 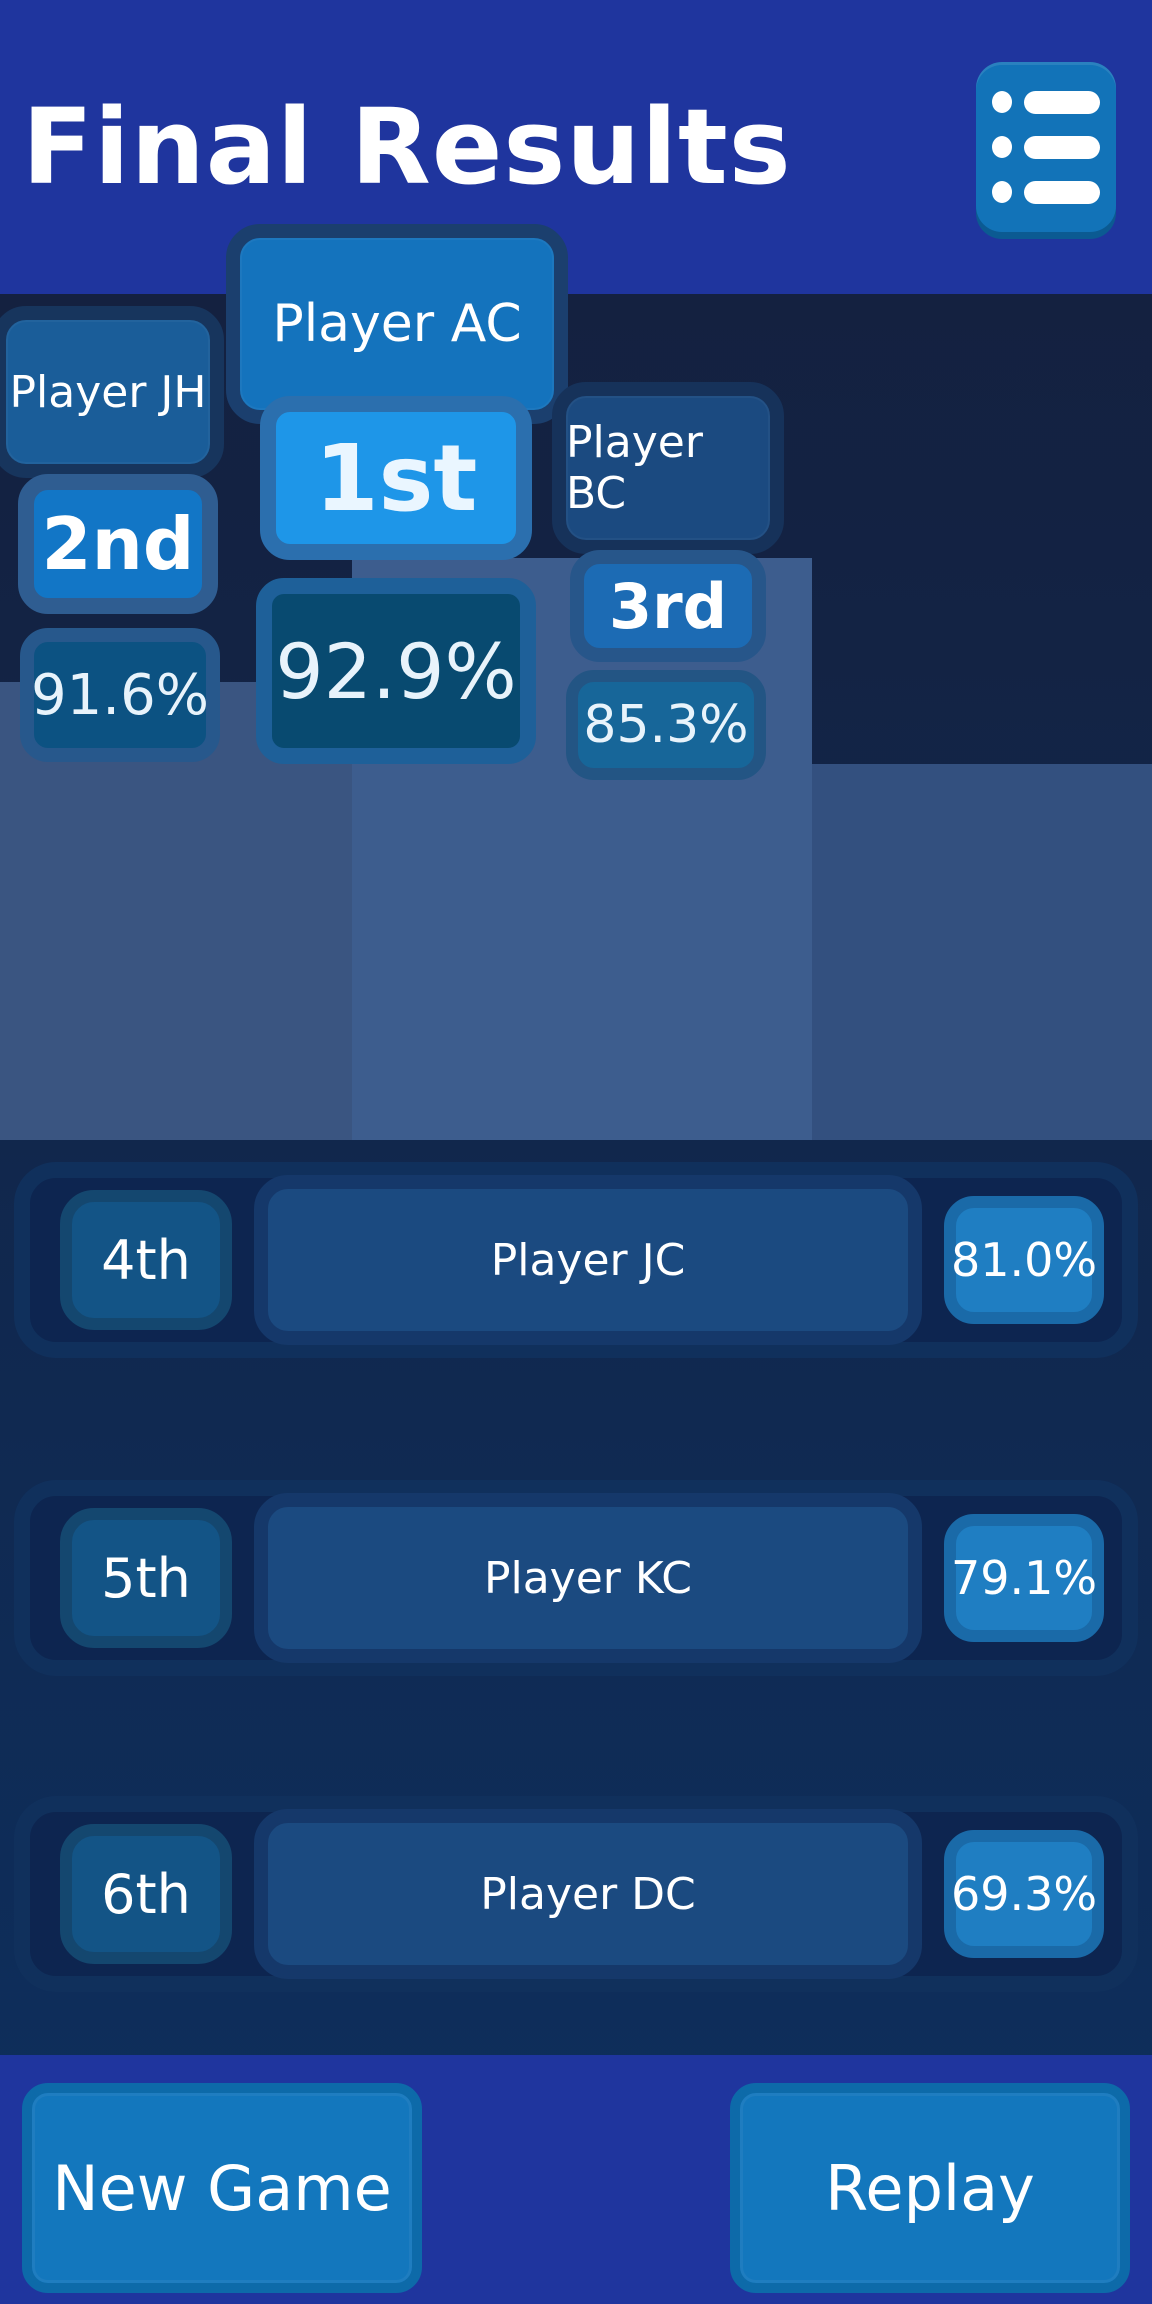 What do you see at coordinates (588, 1260) in the screenshot?
I see `row-player-name: Player JC` at bounding box center [588, 1260].